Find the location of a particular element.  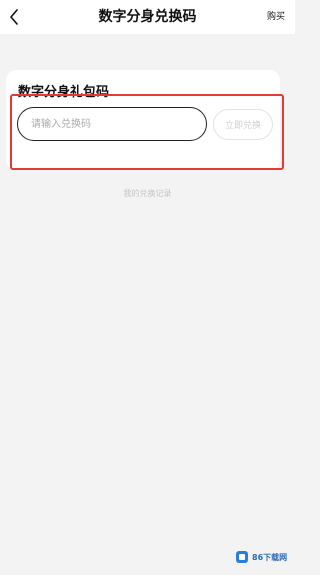

redeem-history-link: 我的兑换记录 is located at coordinates (147, 193).